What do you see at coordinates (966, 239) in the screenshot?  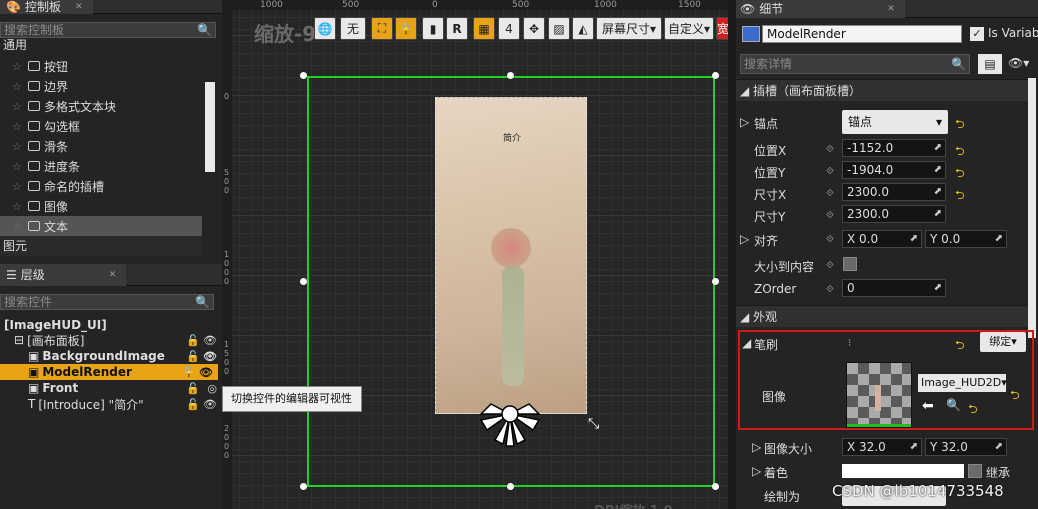 I see `alignment-y-field: Y 0.0 ⬈` at bounding box center [966, 239].